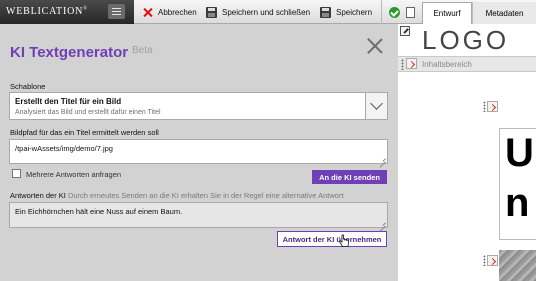 Image resolution: width=536 pixels, height=281 pixels. I want to click on brand-area: WEBLICATION®, so click(67, 12).